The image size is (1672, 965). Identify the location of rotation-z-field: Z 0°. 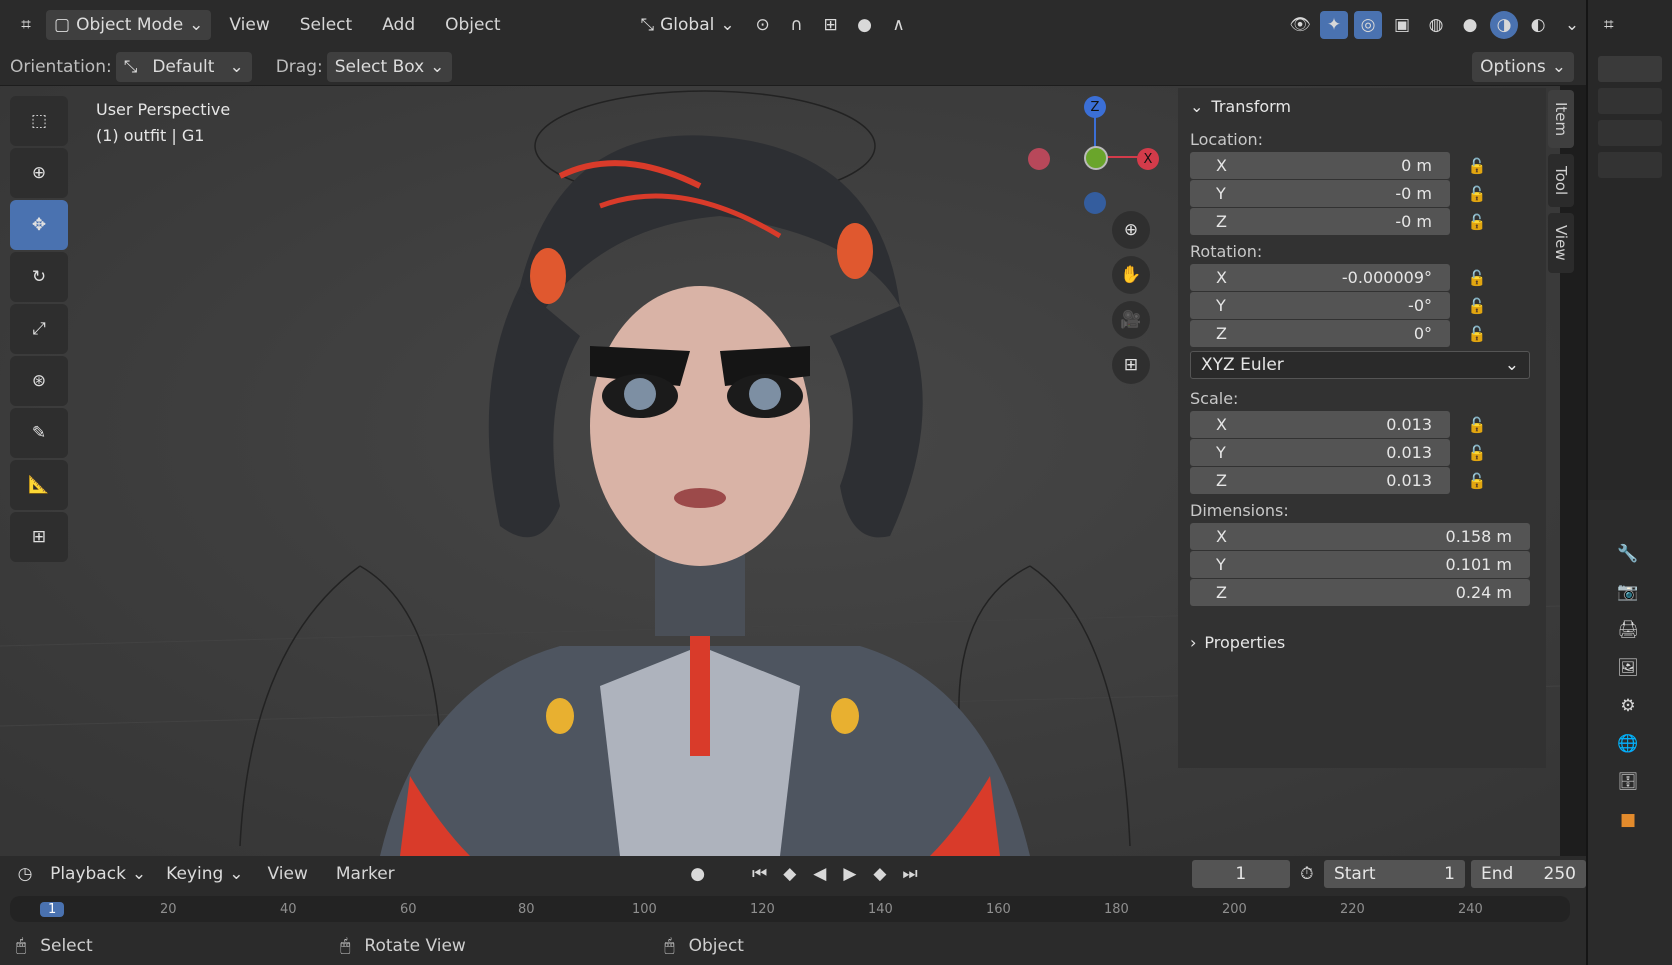
(1320, 333).